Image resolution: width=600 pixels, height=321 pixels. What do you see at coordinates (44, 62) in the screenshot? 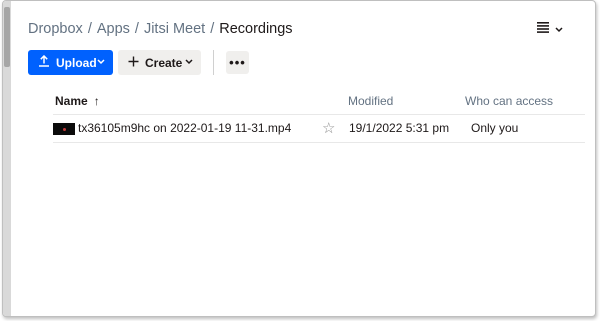
I see `upload-icon` at bounding box center [44, 62].